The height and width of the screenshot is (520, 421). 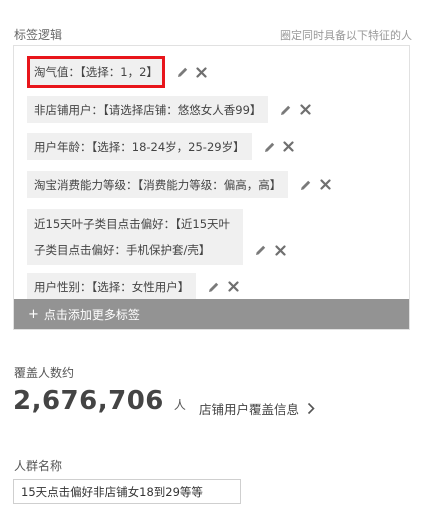 What do you see at coordinates (44, 373) in the screenshot?
I see `coverage-label: 覆盖人数约` at bounding box center [44, 373].